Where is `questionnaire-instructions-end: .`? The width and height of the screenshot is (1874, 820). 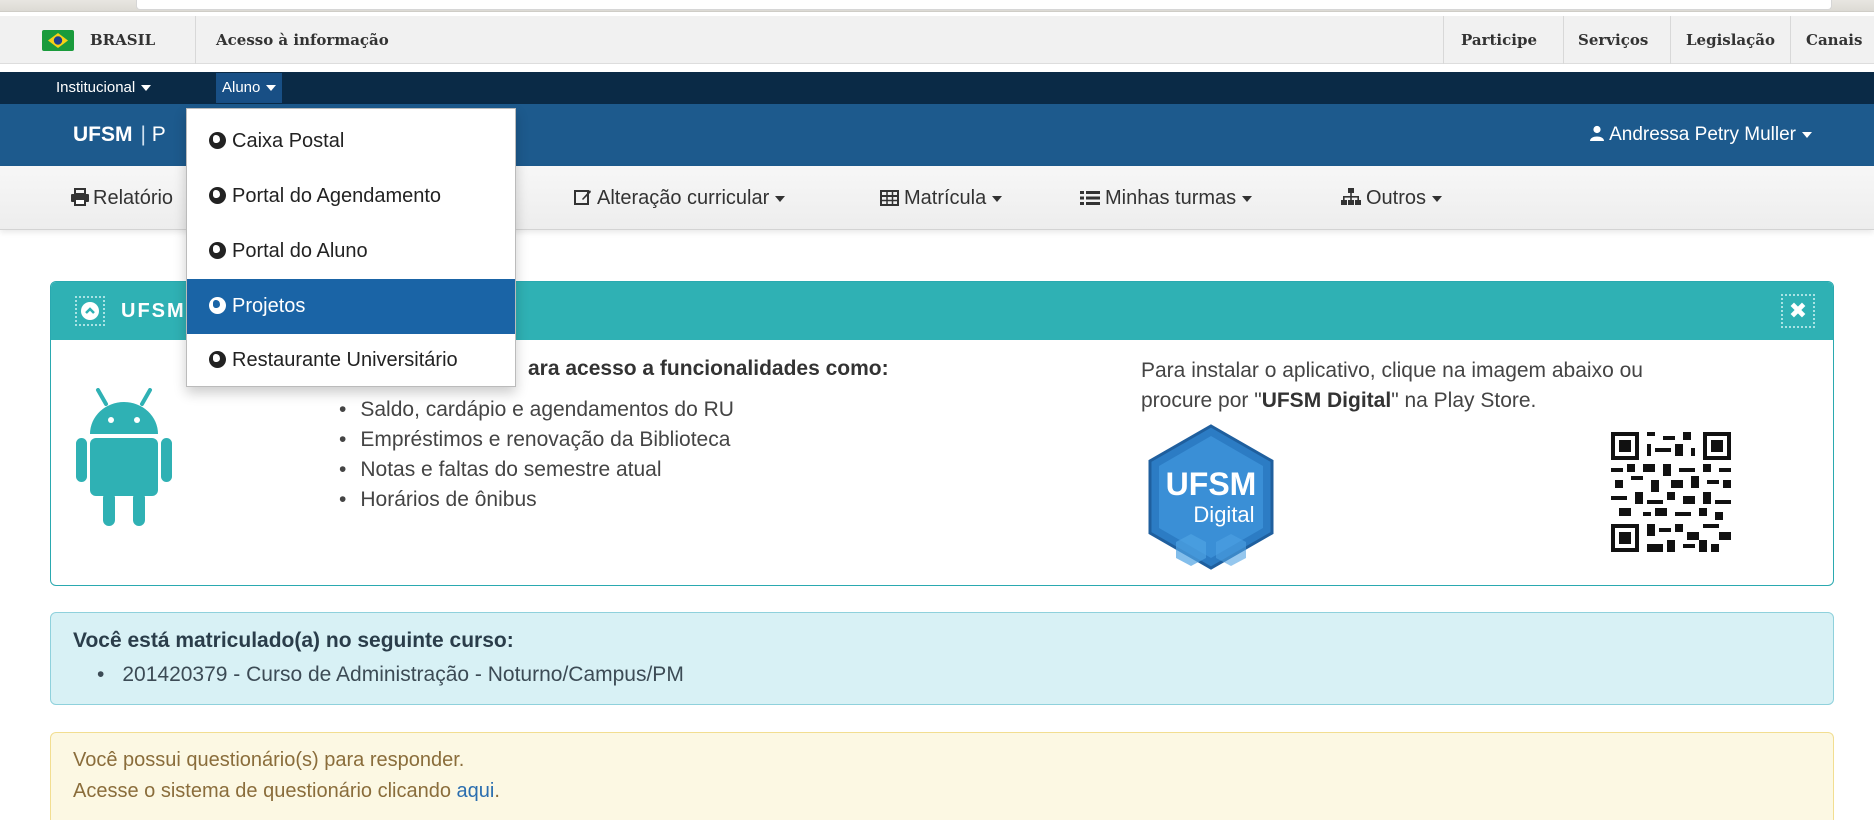
questionnaire-instructions-end: . is located at coordinates (497, 791).